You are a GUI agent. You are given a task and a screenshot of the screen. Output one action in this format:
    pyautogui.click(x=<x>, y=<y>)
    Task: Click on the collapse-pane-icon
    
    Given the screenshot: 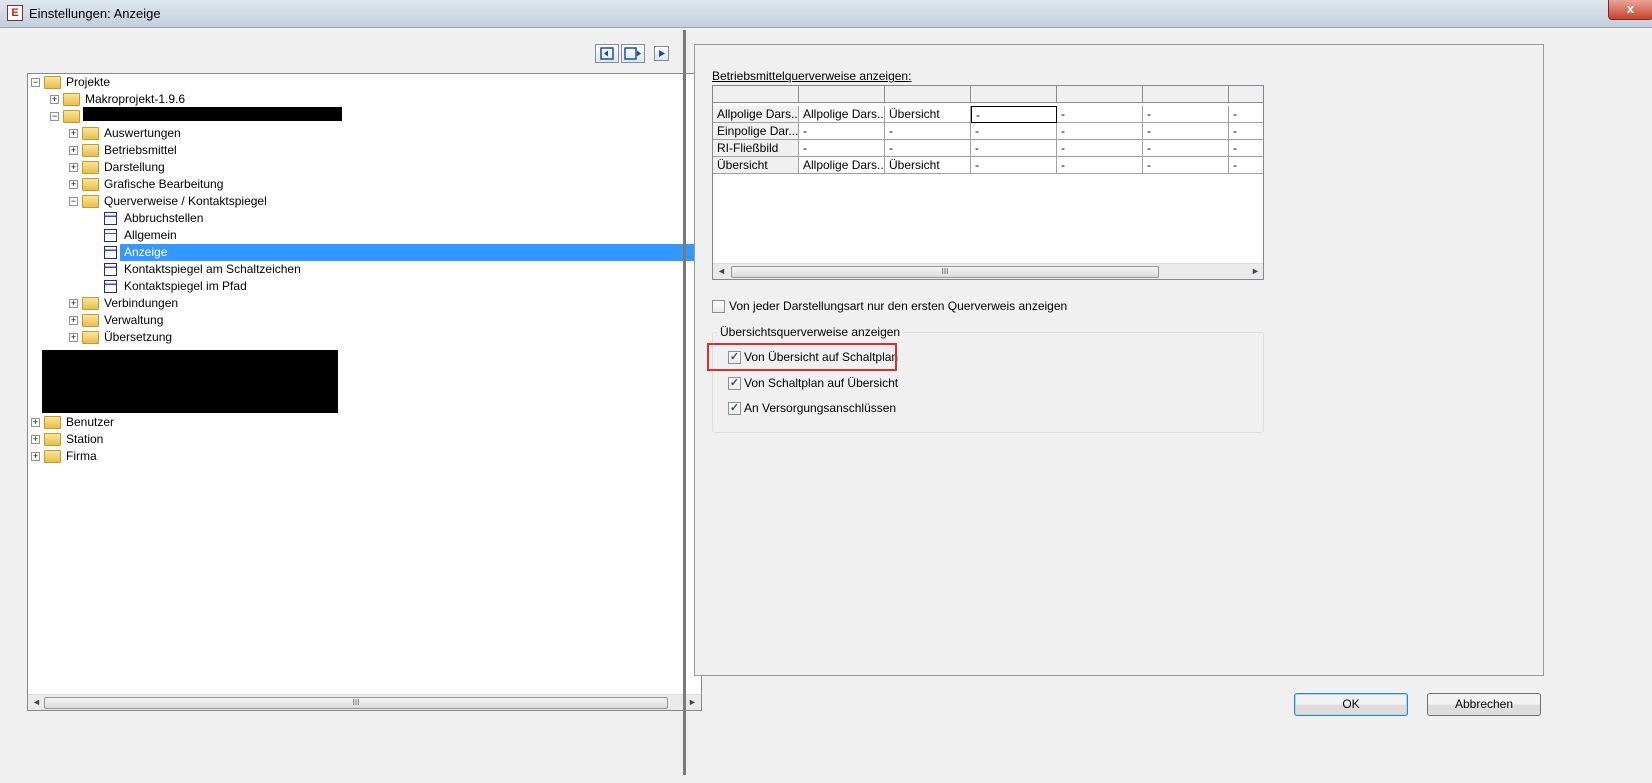 What is the action you would take?
    pyautogui.click(x=633, y=53)
    